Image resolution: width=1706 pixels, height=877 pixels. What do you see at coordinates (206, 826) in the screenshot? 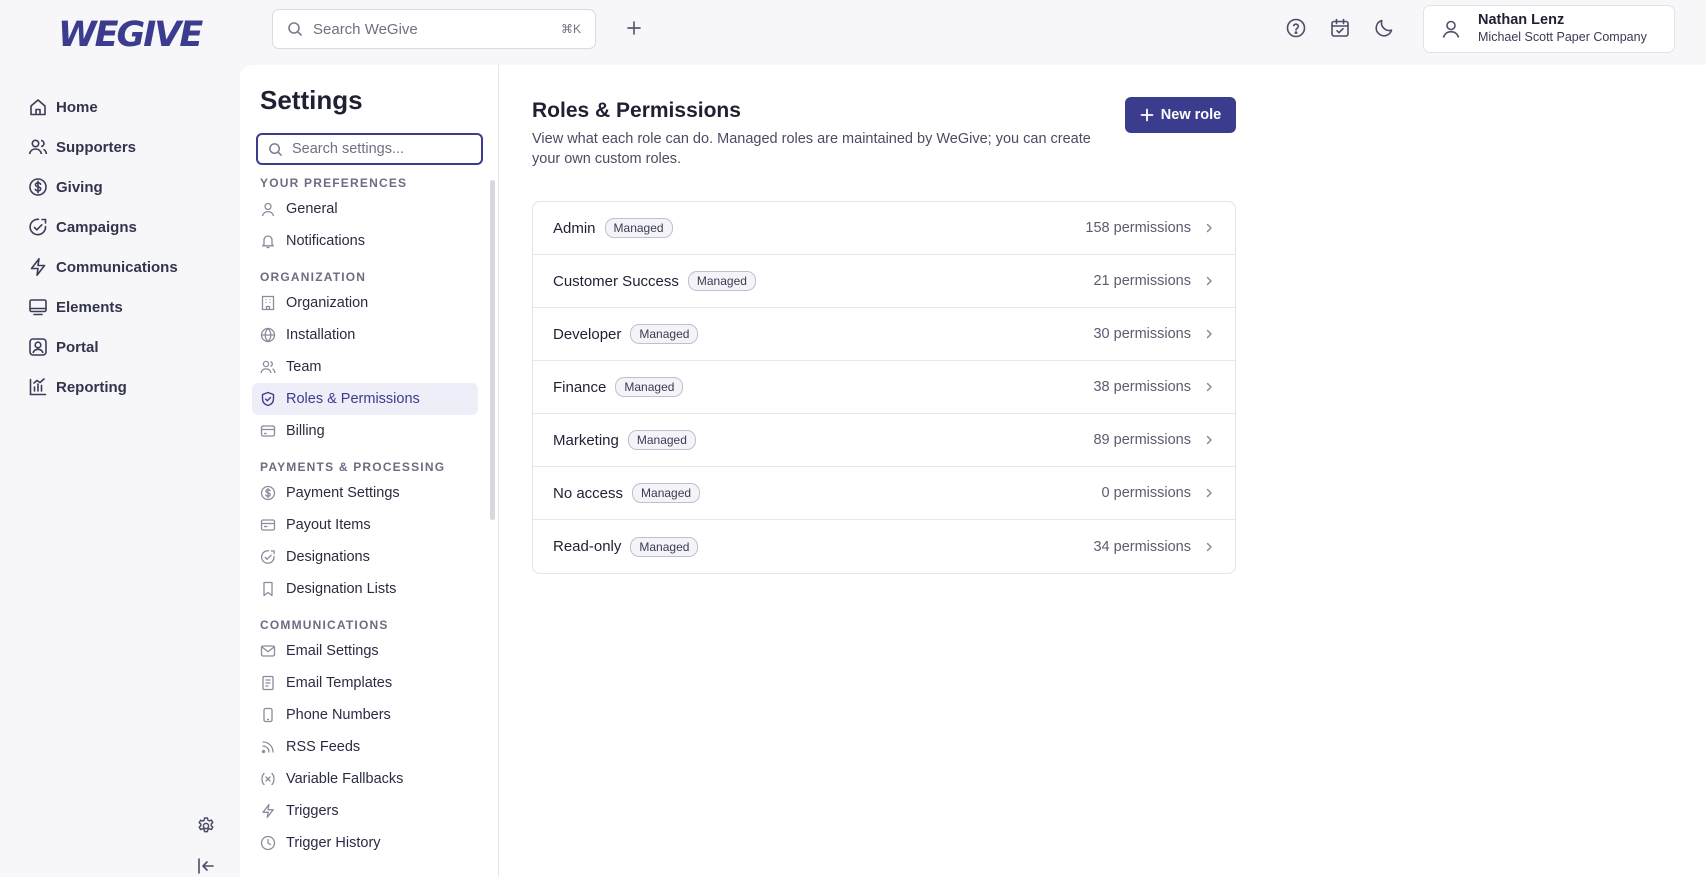
I see `gear-icon` at bounding box center [206, 826].